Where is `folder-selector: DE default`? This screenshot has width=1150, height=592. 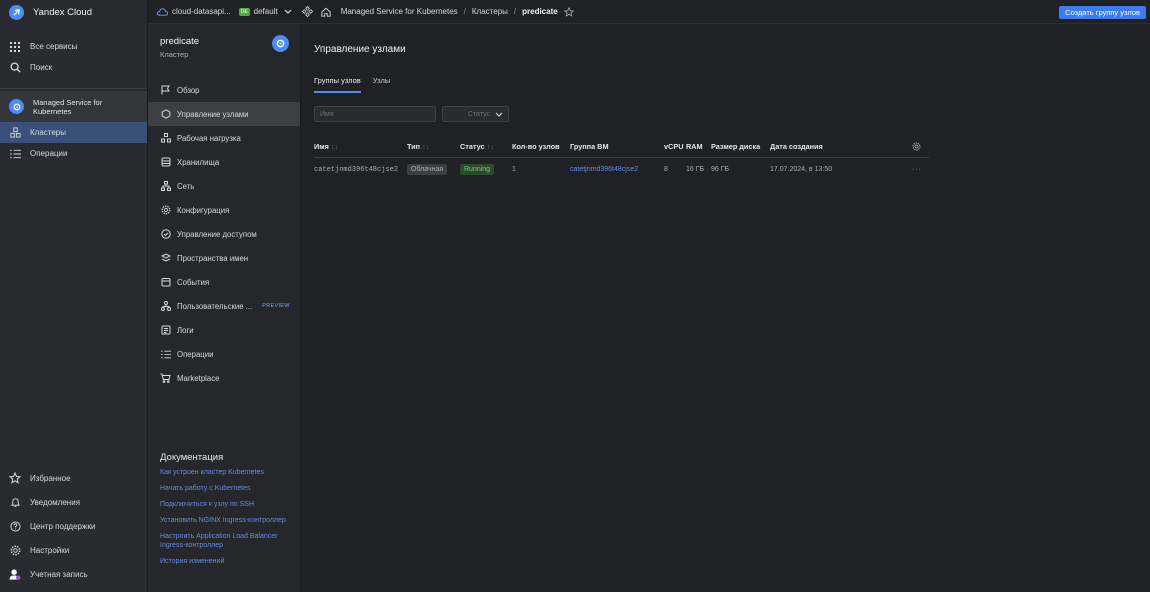
folder-selector: DE default is located at coordinates (261, 11).